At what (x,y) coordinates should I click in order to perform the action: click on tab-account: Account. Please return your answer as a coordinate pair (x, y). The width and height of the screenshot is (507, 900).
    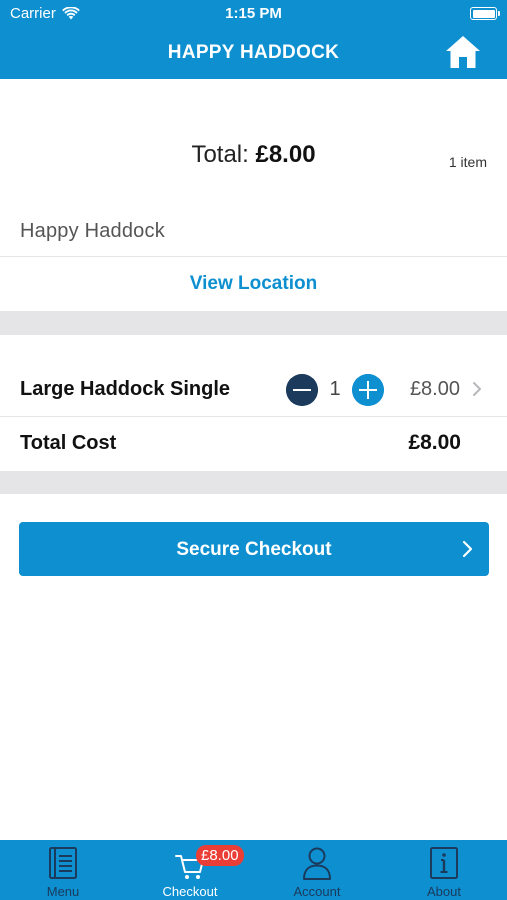
    Looking at the image, I should click on (317, 870).